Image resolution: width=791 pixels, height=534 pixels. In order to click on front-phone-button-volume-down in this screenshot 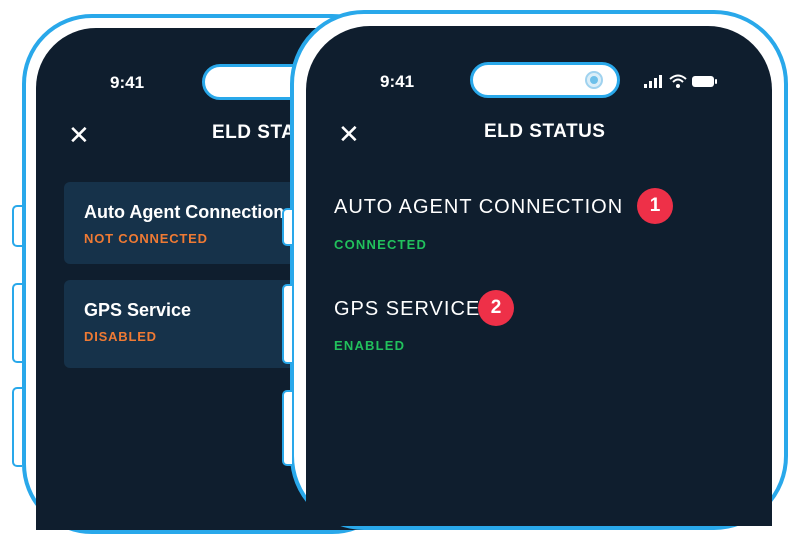, I will do `click(287, 428)`.